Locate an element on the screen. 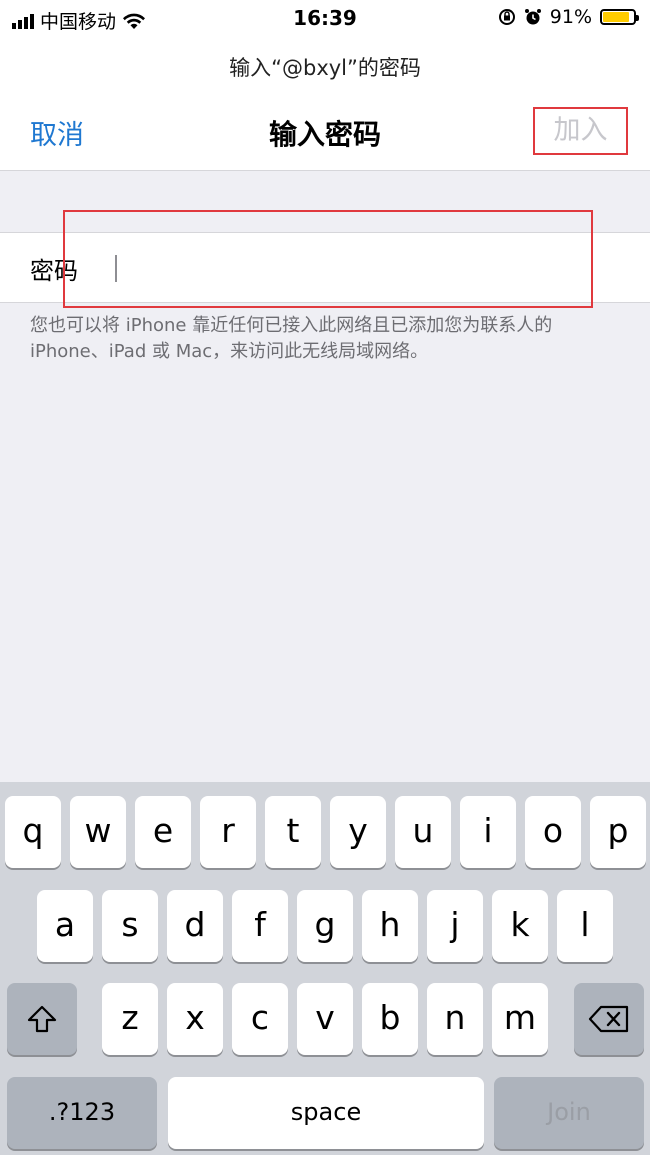 This screenshot has width=650, height=1155. key-v: v is located at coordinates (325, 1019).